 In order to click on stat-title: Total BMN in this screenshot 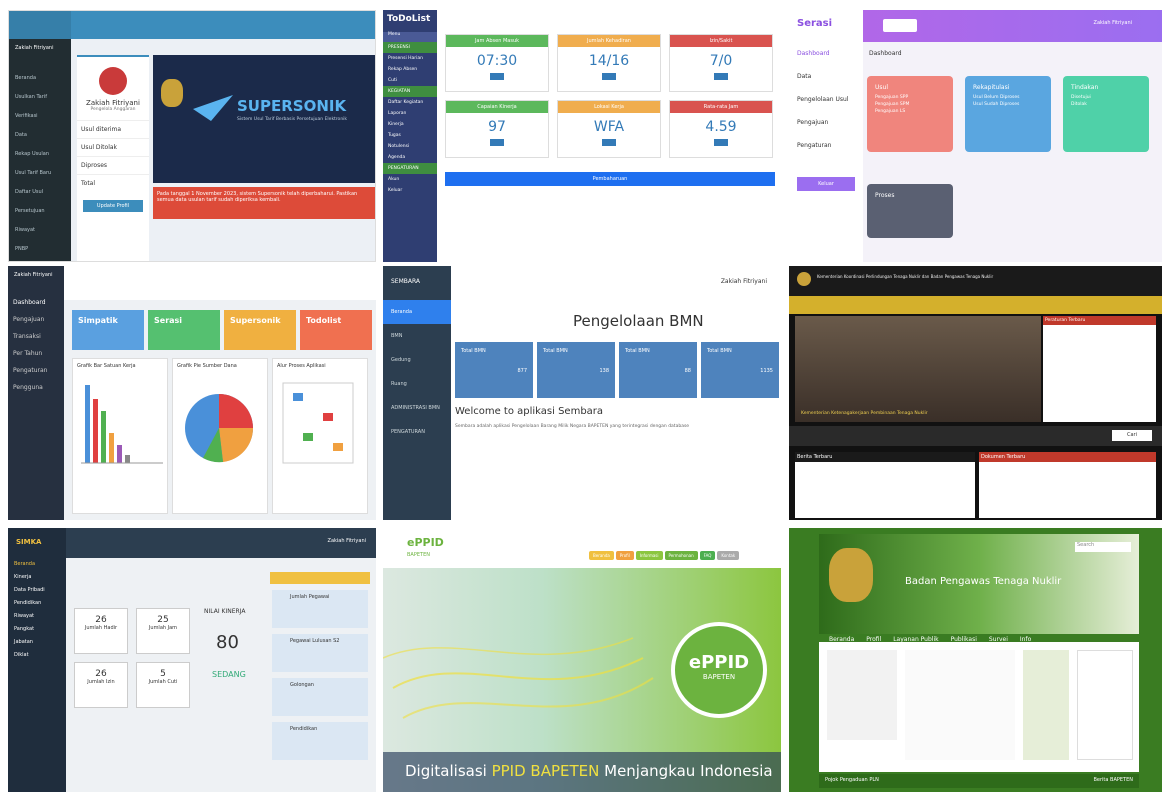, I will do `click(473, 351)`.